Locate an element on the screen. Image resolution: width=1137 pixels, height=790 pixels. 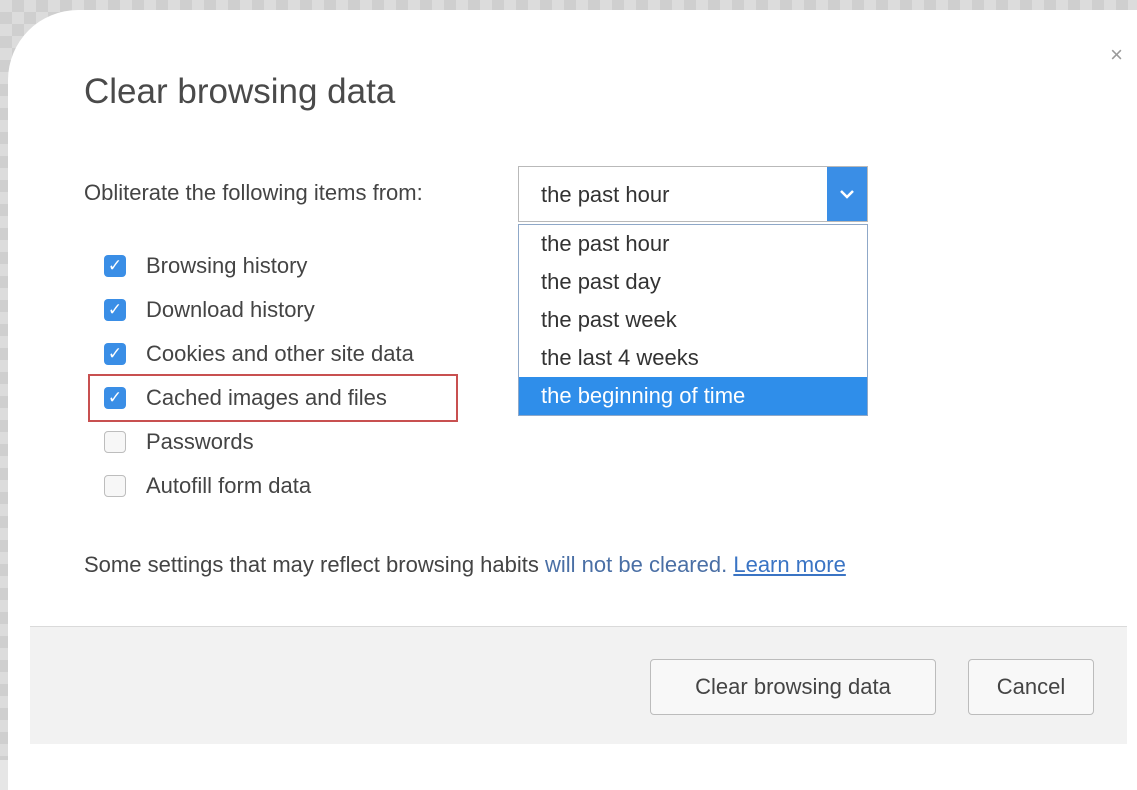
checkbox-cached-images: ✓ Cached images and files is located at coordinates (273, 398).